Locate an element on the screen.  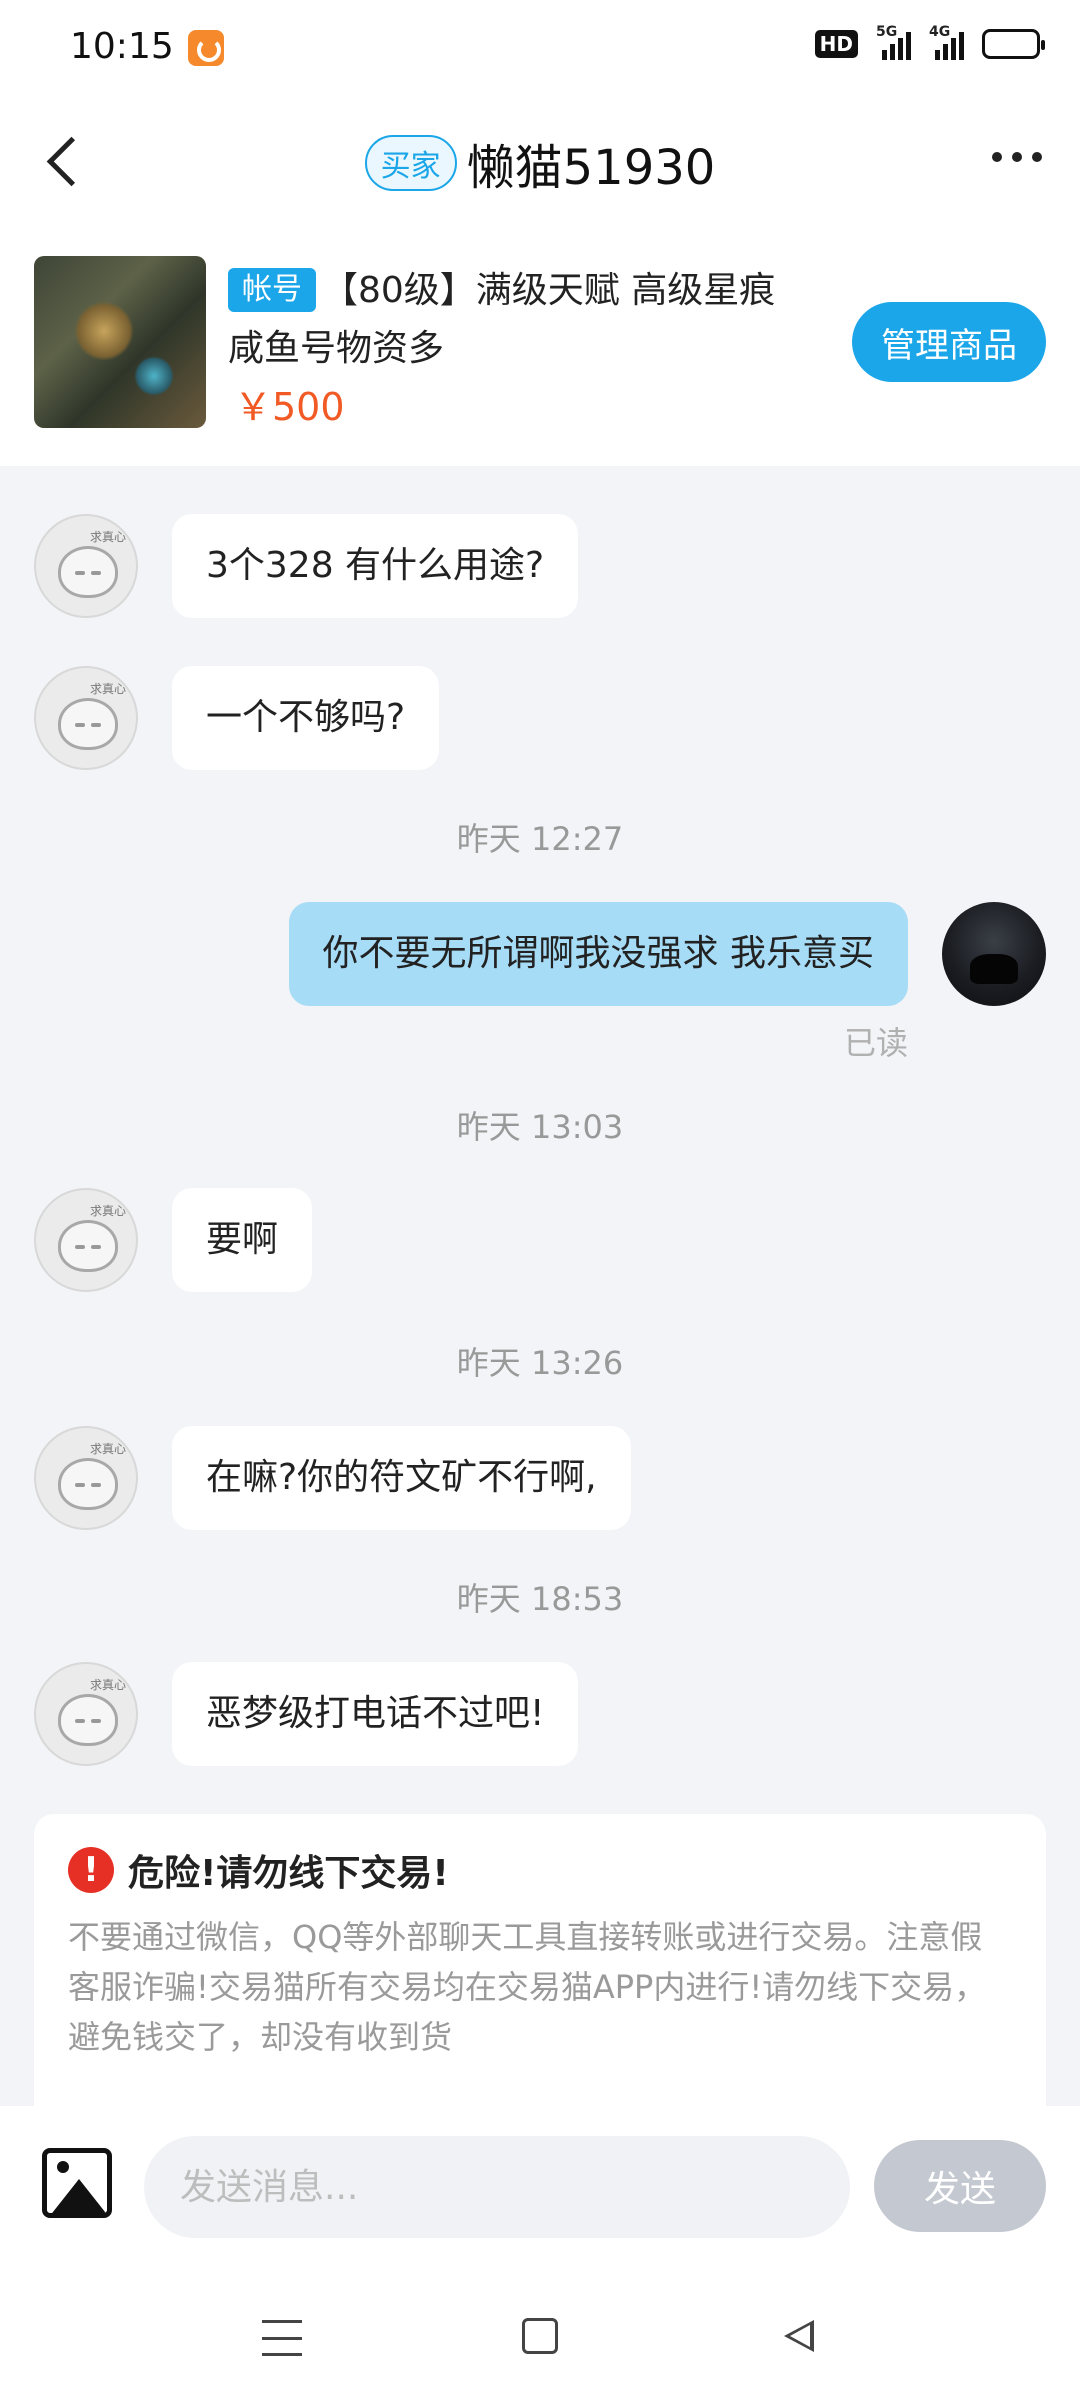
contact-name: 懒猫51930 is located at coordinates (591, 168).